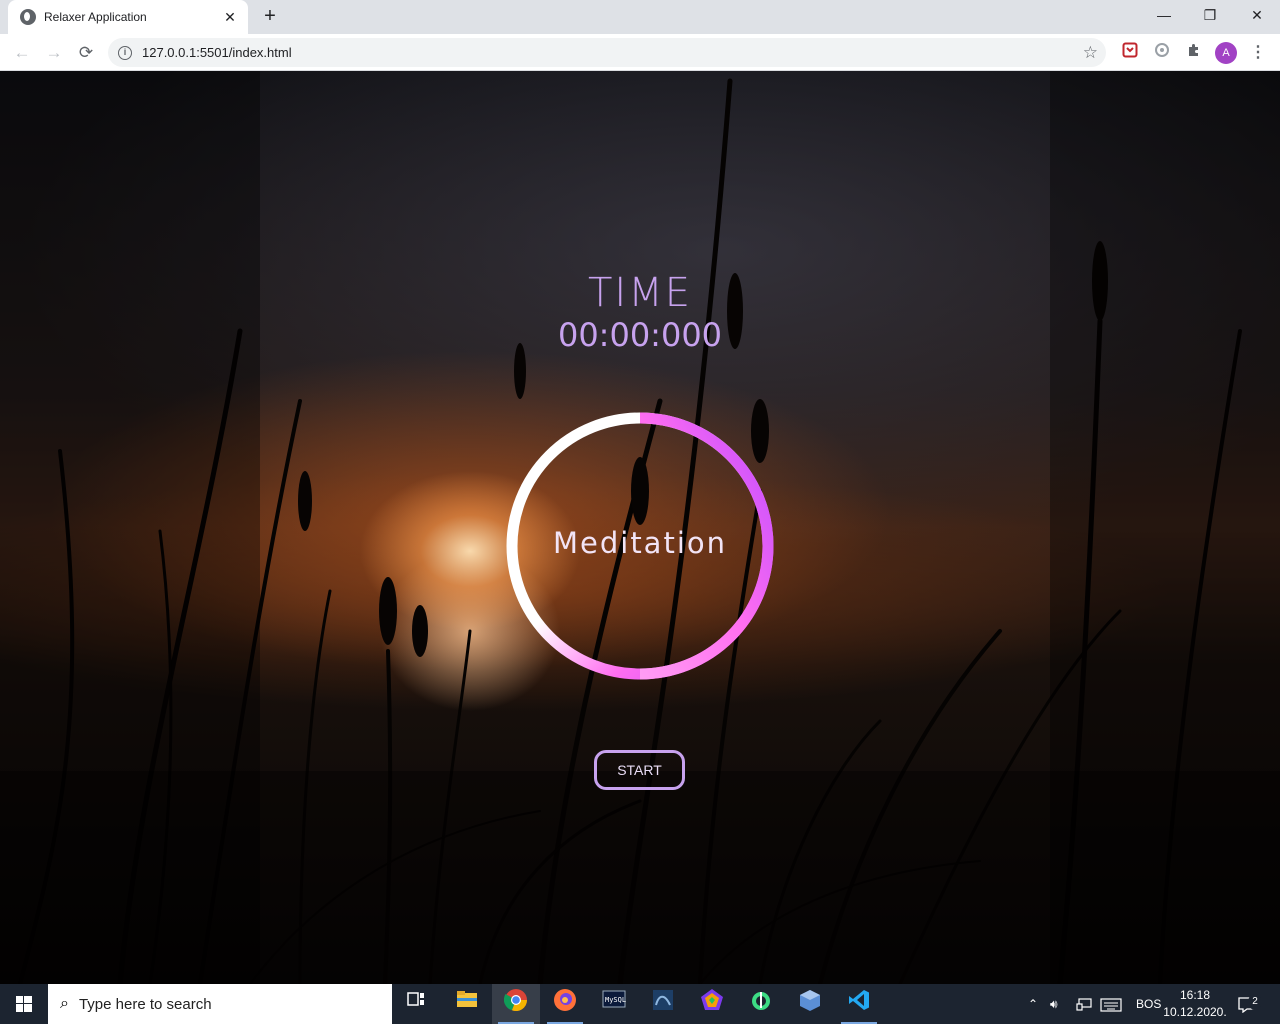 The height and width of the screenshot is (1024, 1280). Describe the element at coordinates (1111, 1004) in the screenshot. I see `keyboard-icon` at that location.